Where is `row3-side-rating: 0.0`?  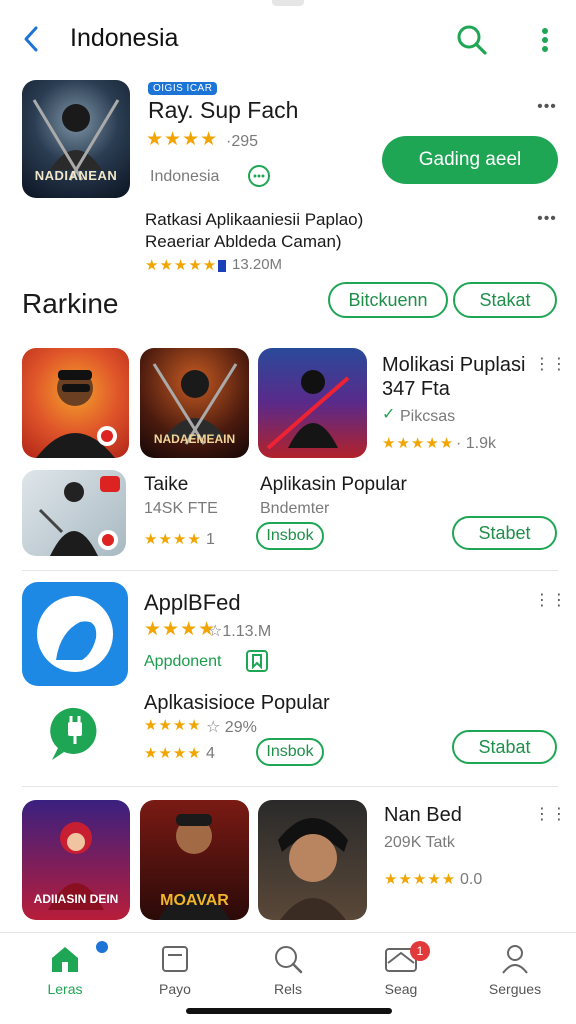
row3-side-rating: 0.0 is located at coordinates (471, 879).